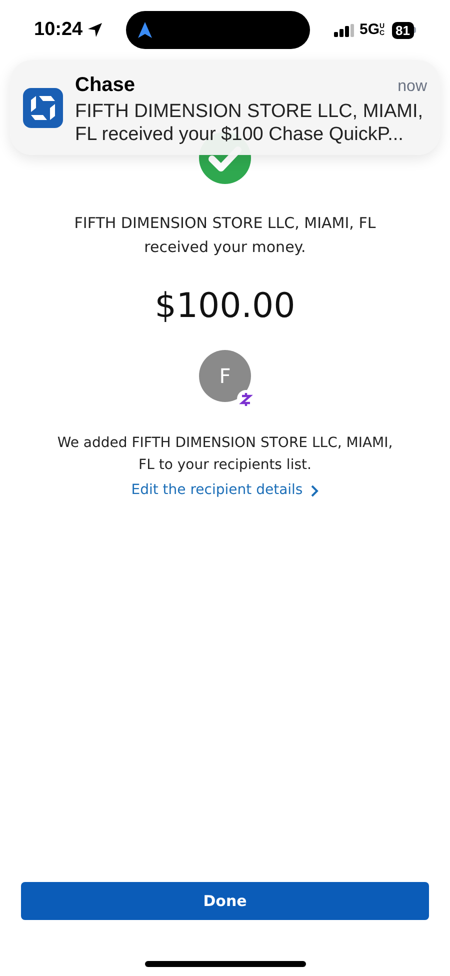  I want to click on app-logo-icon, so click(43, 108).